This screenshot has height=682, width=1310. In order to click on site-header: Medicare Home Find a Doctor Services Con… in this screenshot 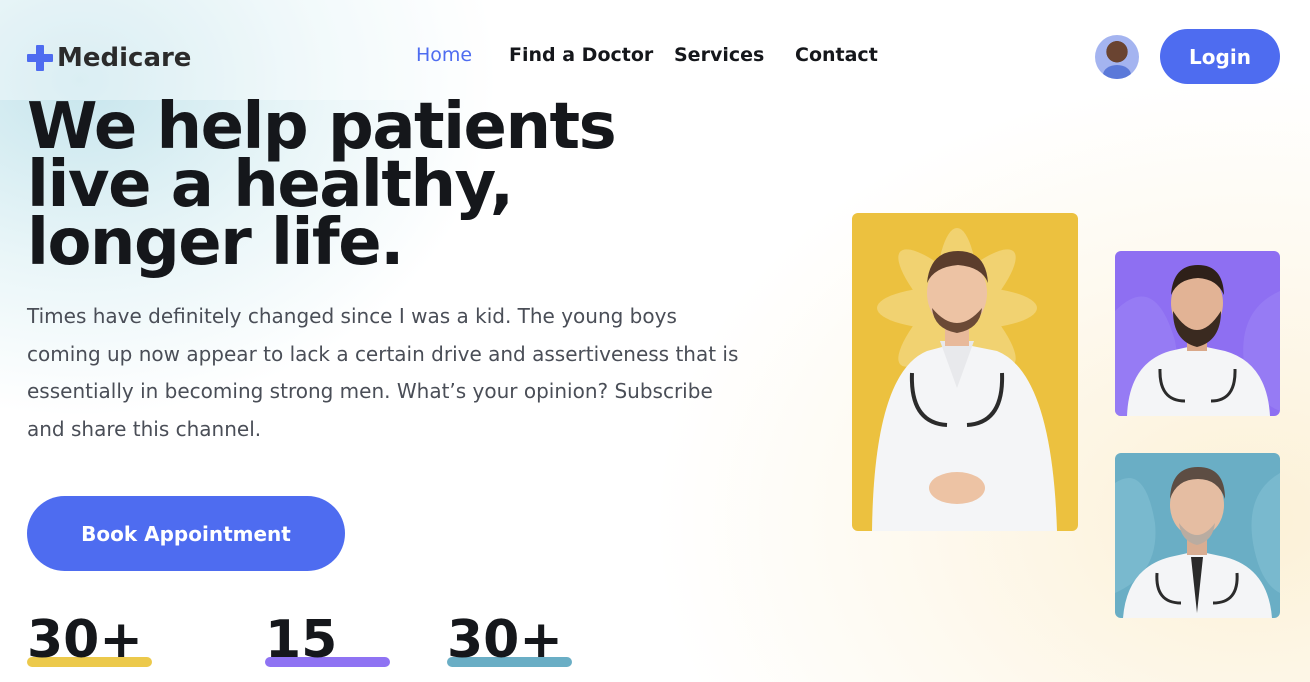, I will do `click(655, 50)`.